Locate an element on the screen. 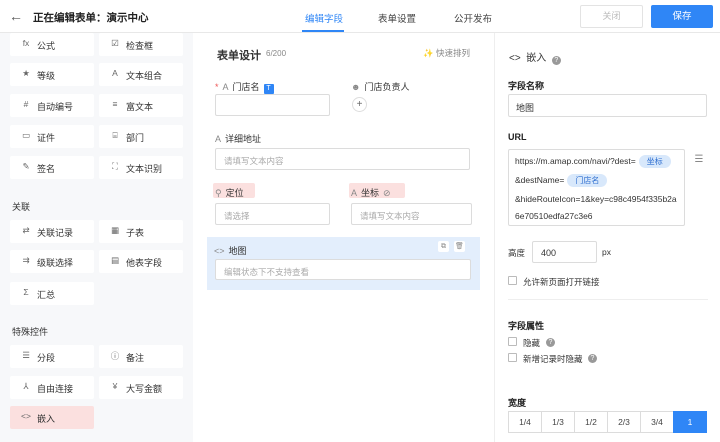 The width and height of the screenshot is (720, 442). control-ocr: ⛶ 文本识别 is located at coordinates (141, 167).